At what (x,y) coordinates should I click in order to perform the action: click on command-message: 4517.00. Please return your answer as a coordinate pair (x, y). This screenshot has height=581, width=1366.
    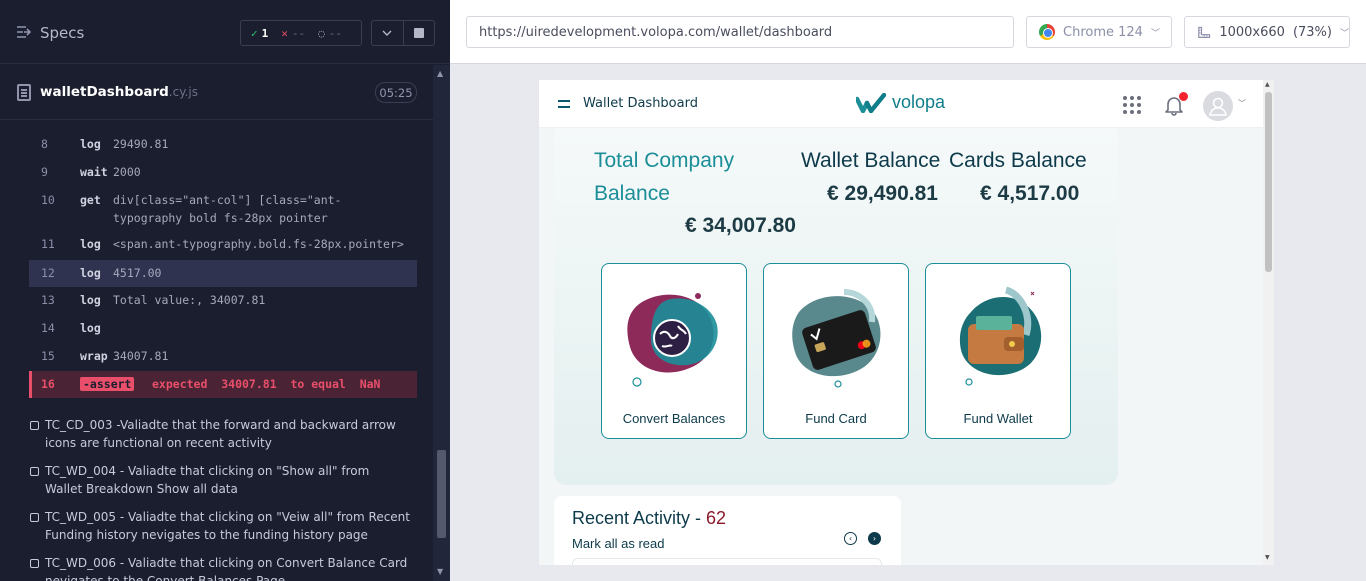
    Looking at the image, I should click on (137, 273).